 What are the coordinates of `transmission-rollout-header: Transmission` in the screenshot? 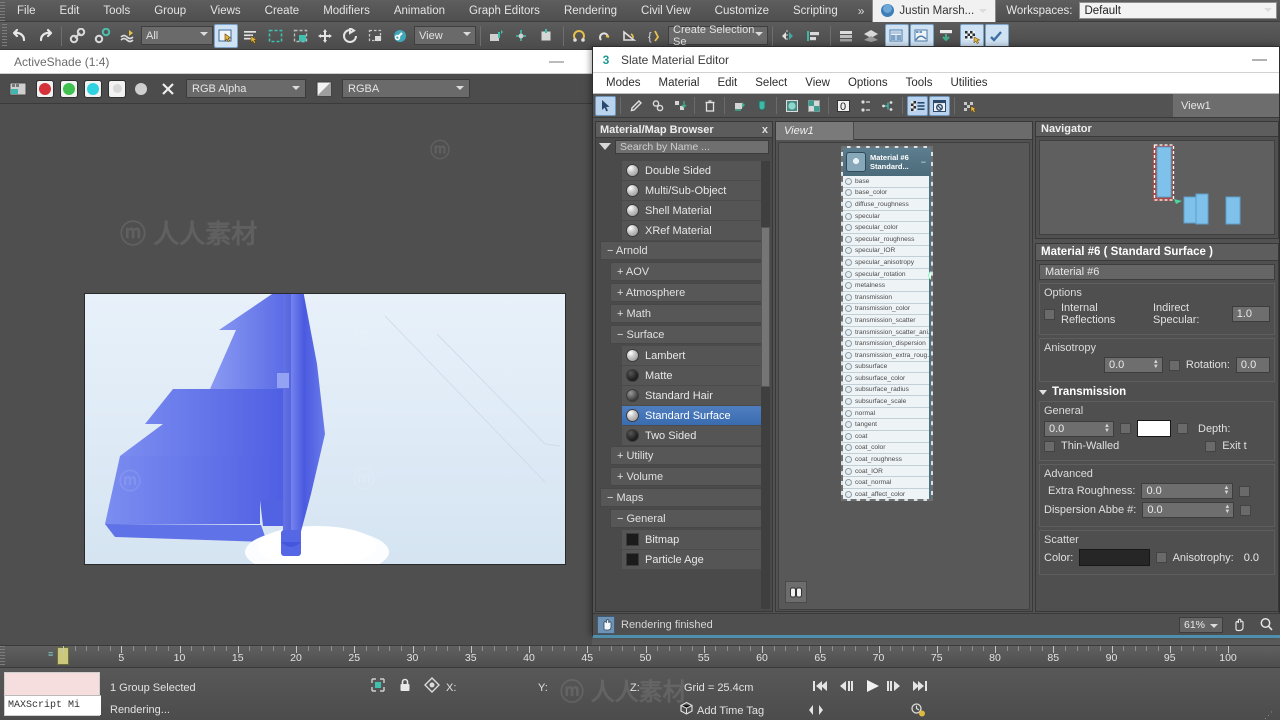 It's located at (1157, 392).